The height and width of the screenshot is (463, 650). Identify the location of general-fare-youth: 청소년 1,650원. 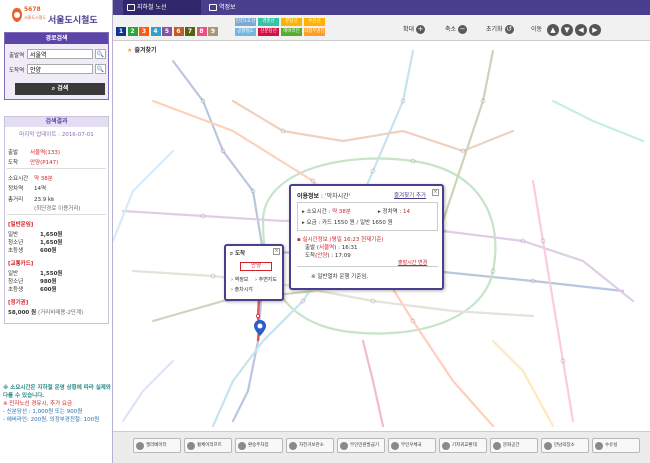
(35, 243).